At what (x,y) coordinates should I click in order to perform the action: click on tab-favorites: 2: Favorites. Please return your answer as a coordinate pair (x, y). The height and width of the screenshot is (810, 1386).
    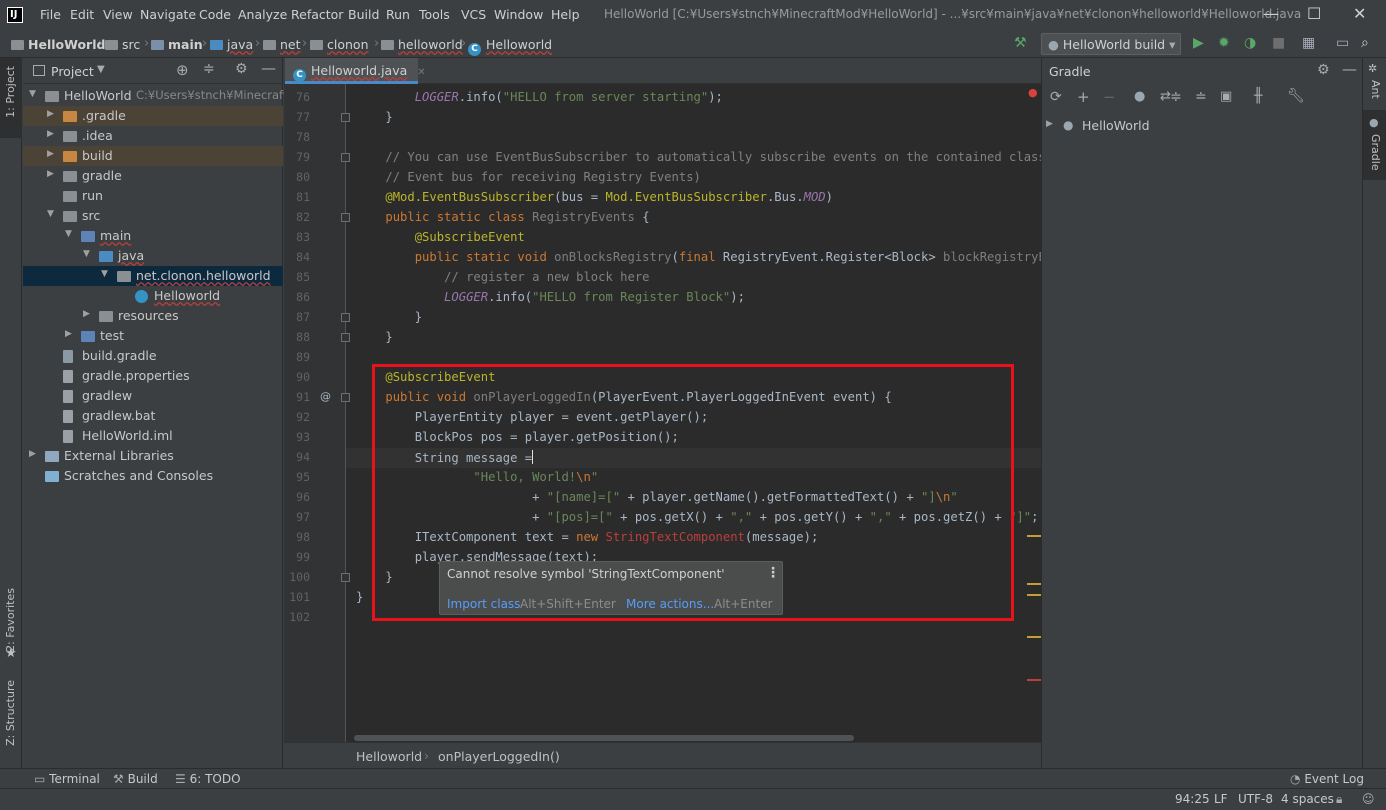
    Looking at the image, I should click on (10, 620).